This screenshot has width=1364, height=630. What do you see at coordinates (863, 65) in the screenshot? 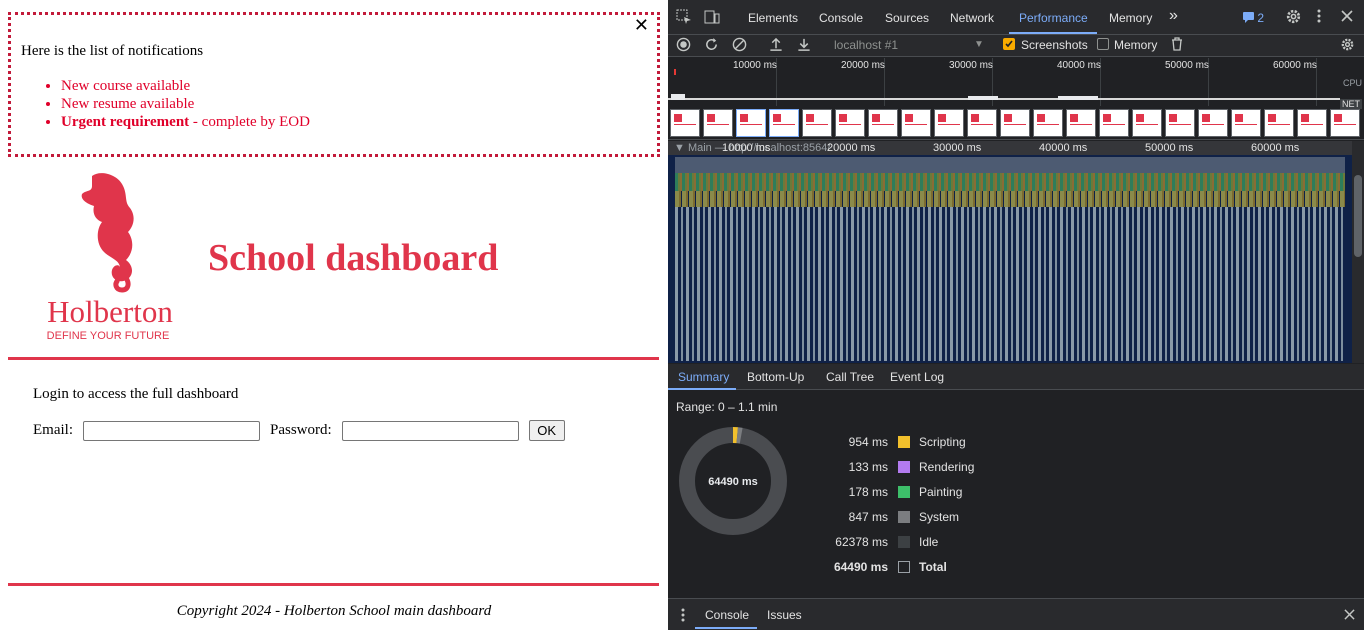
I see `overview-tick: 20000 ms` at bounding box center [863, 65].